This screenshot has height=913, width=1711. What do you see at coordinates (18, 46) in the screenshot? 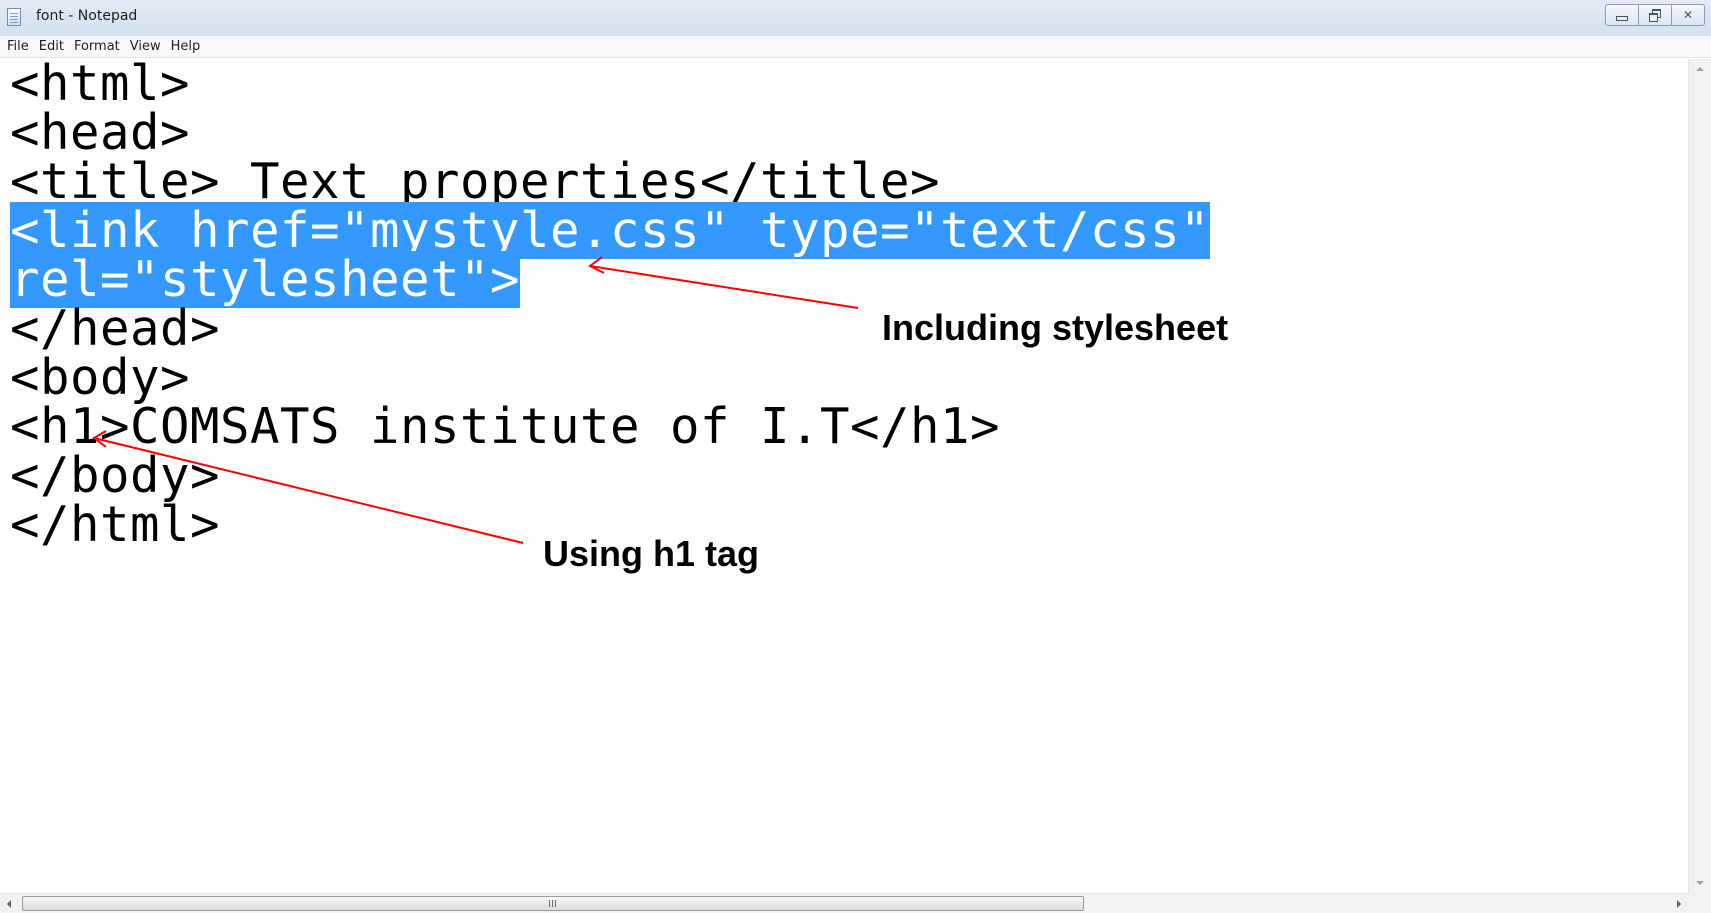
I see `menu-file: File` at bounding box center [18, 46].